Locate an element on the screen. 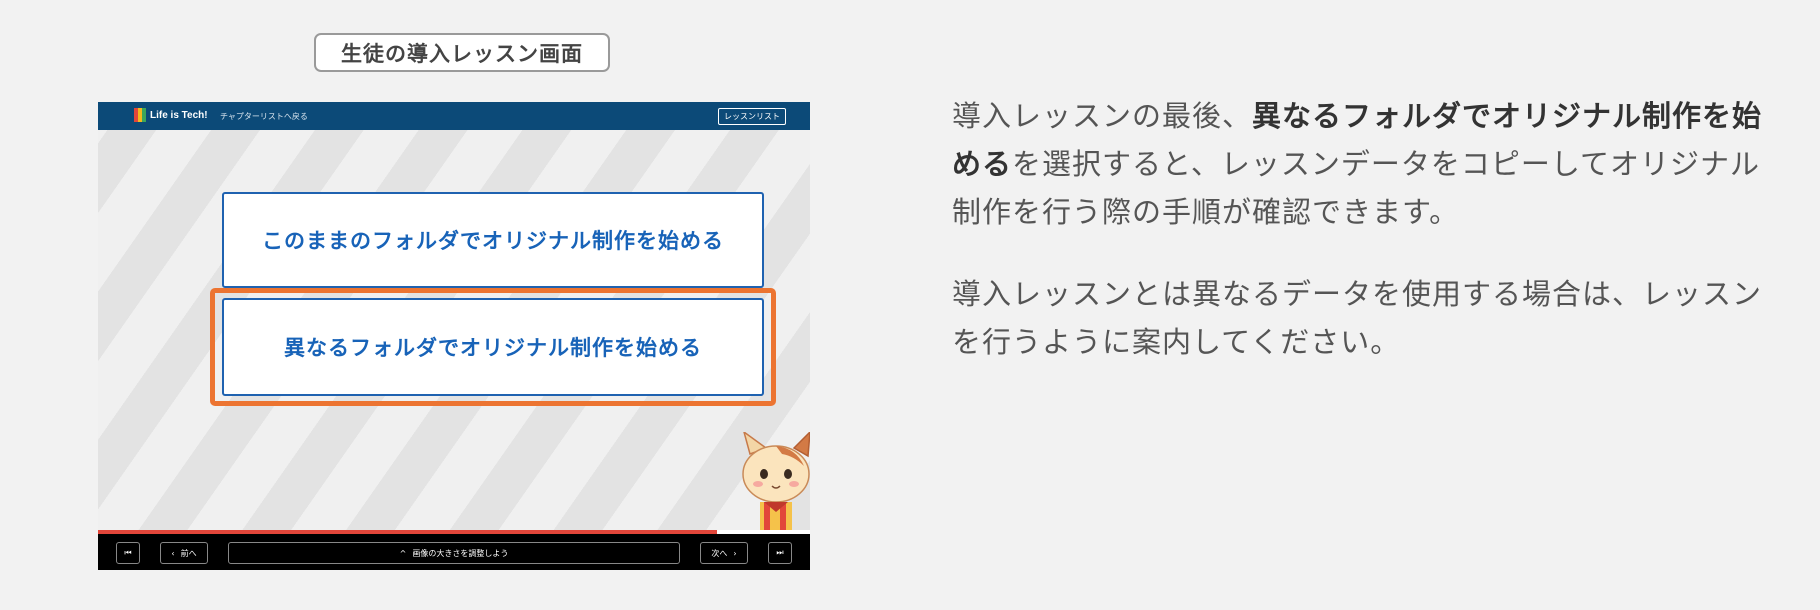 This screenshot has width=1820, height=610. life-is-tech-logo: Life is Tech! is located at coordinates (171, 115).